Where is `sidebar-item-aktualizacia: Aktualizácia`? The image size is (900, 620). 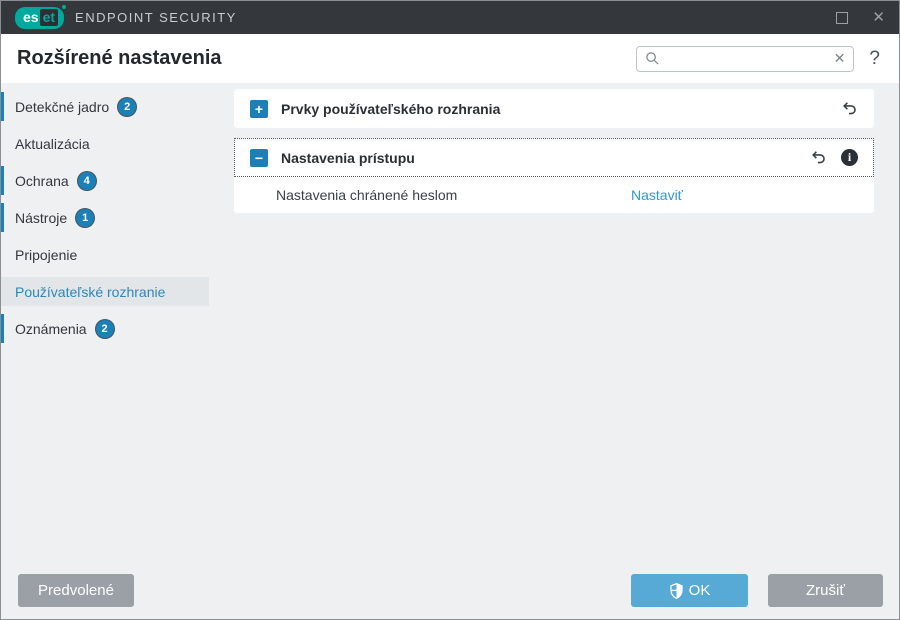 sidebar-item-aktualizacia: Aktualizácia is located at coordinates (117, 143).